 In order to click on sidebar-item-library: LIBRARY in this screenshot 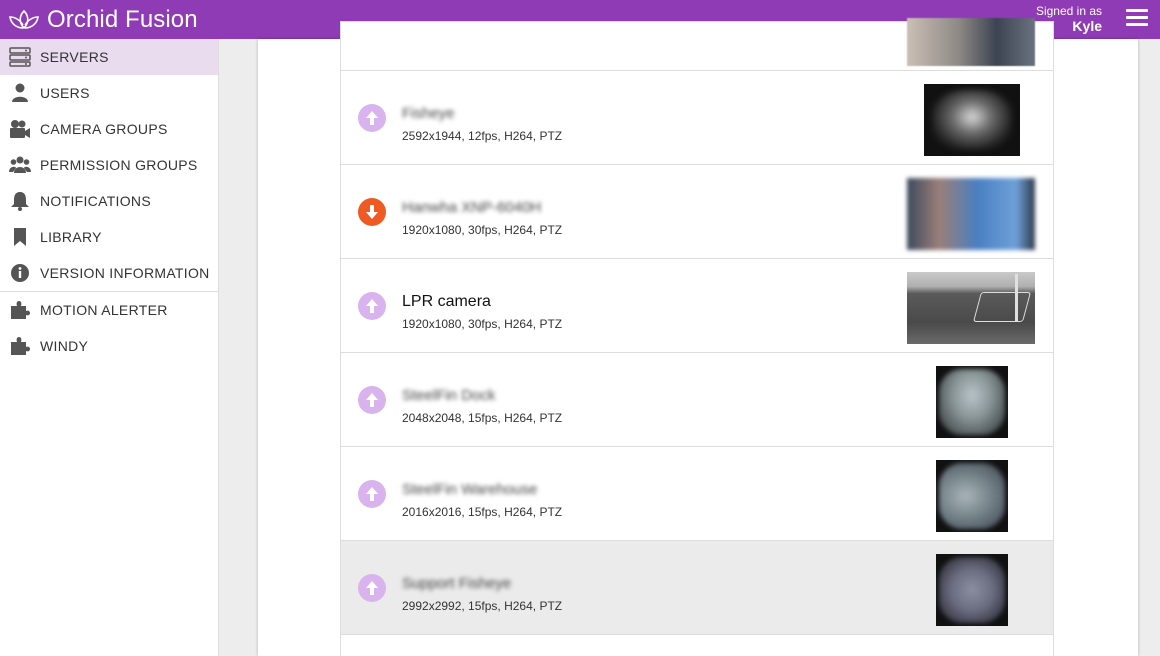, I will do `click(109, 237)`.